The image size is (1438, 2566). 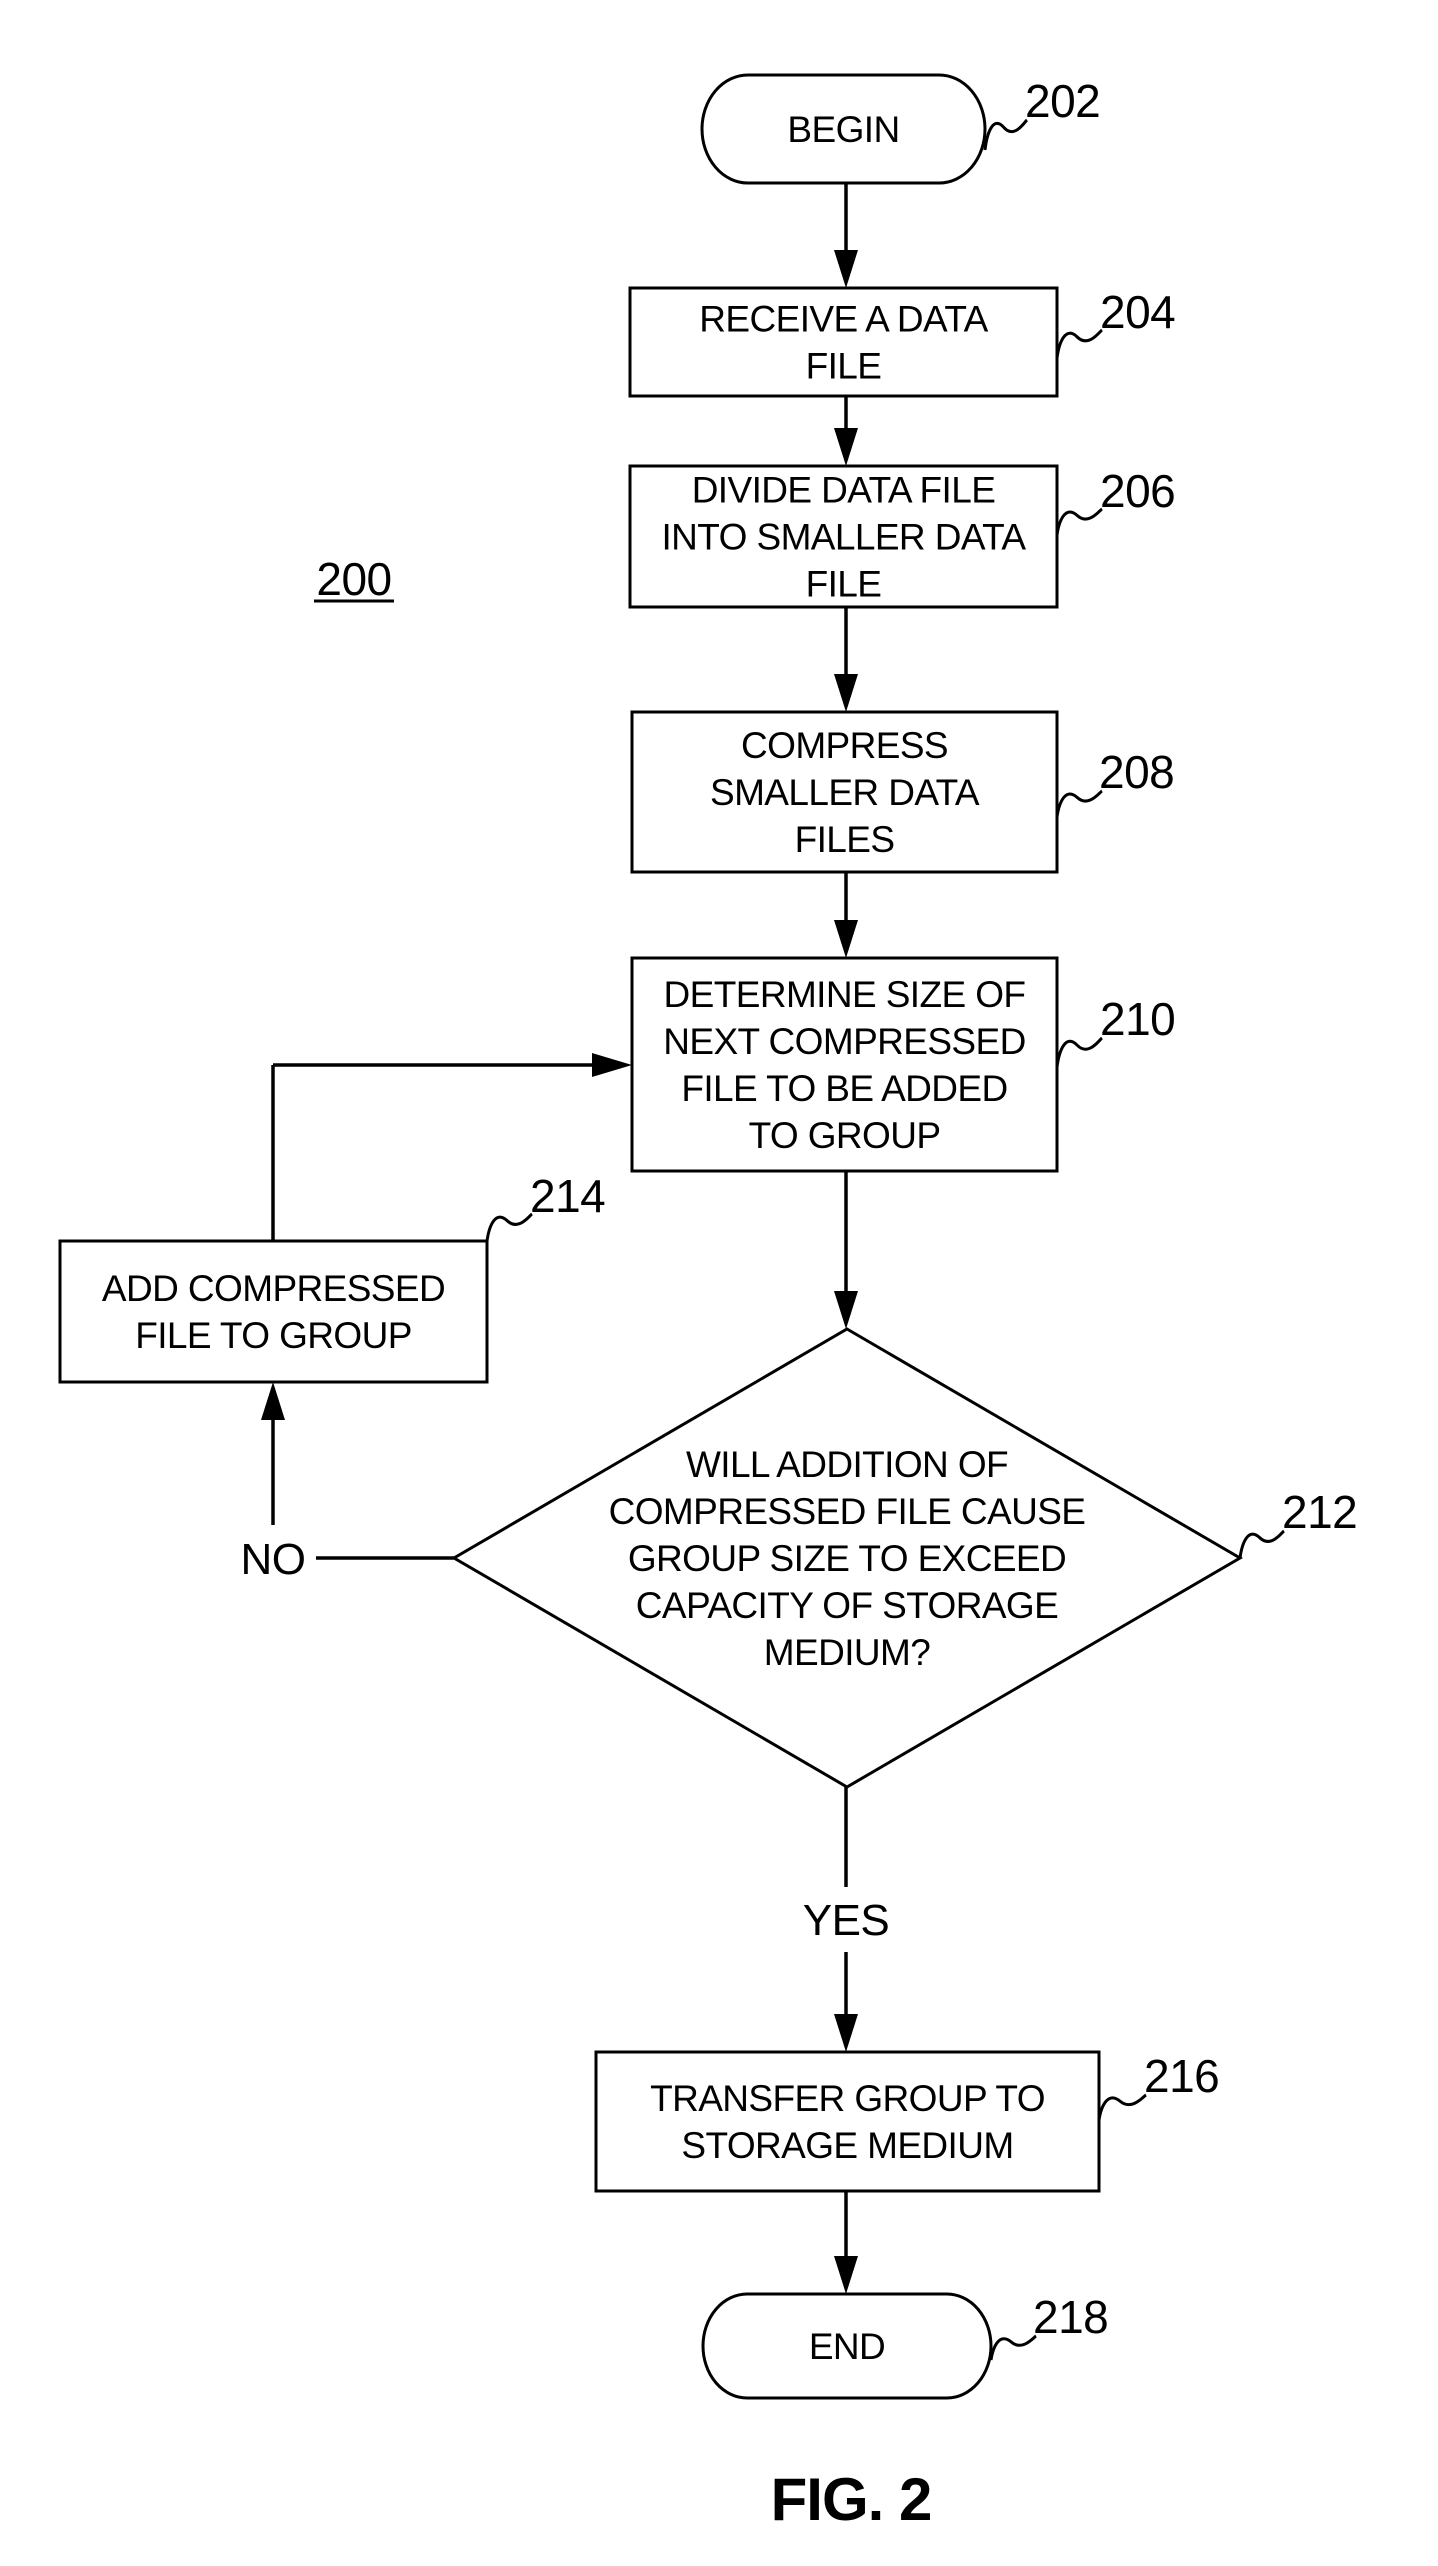 I want to click on node-text-line: RECEIVE A DATA, so click(x=843, y=319).